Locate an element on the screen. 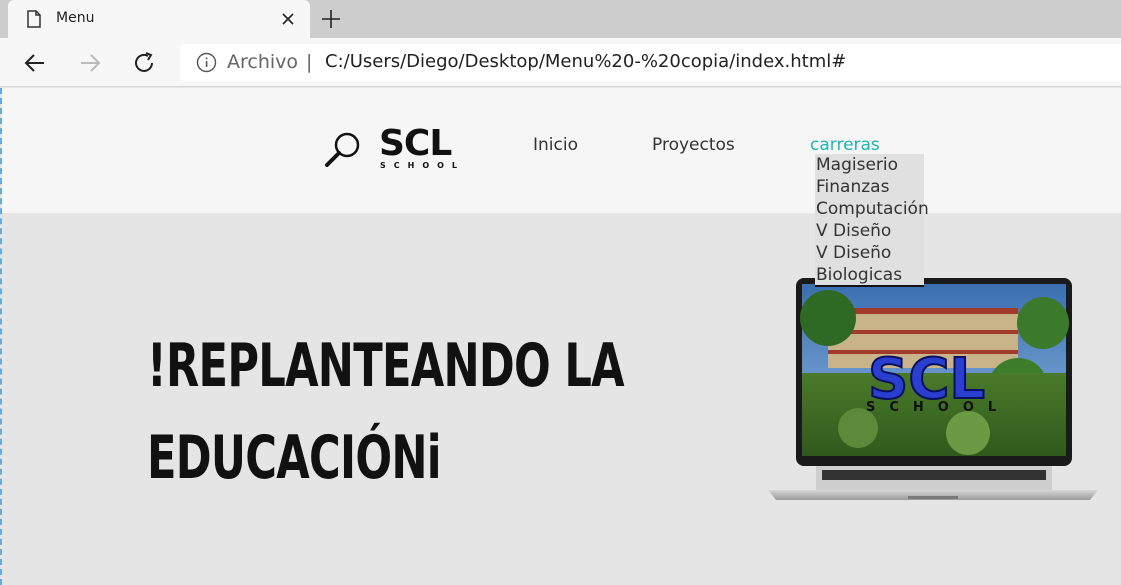 This screenshot has height=585, width=1121. dropdown-item-biologicas: Biologicas is located at coordinates (869, 275).